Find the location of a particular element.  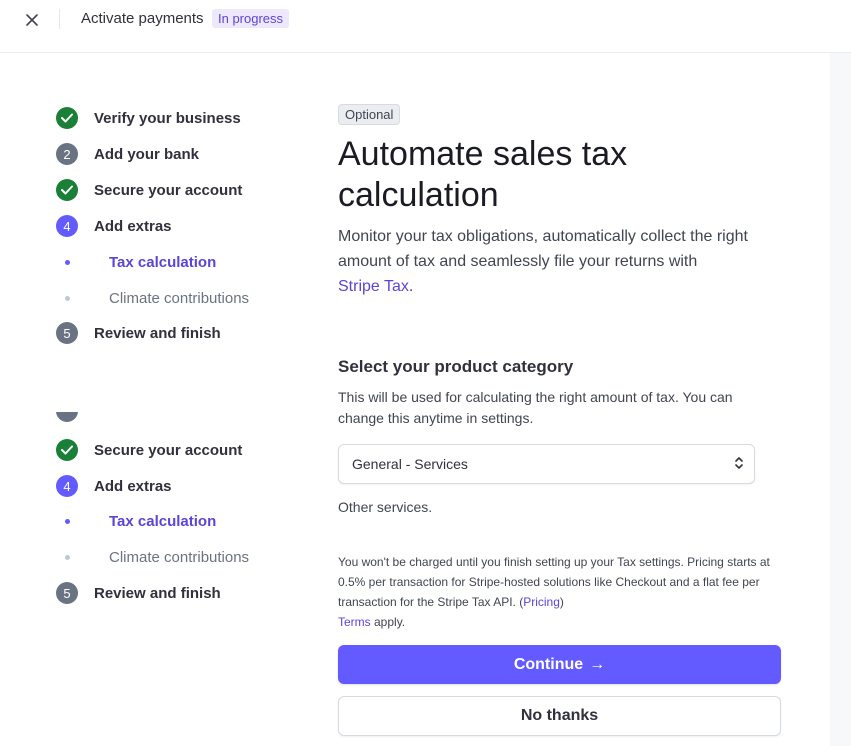

terms-link: Terms is located at coordinates (354, 622).